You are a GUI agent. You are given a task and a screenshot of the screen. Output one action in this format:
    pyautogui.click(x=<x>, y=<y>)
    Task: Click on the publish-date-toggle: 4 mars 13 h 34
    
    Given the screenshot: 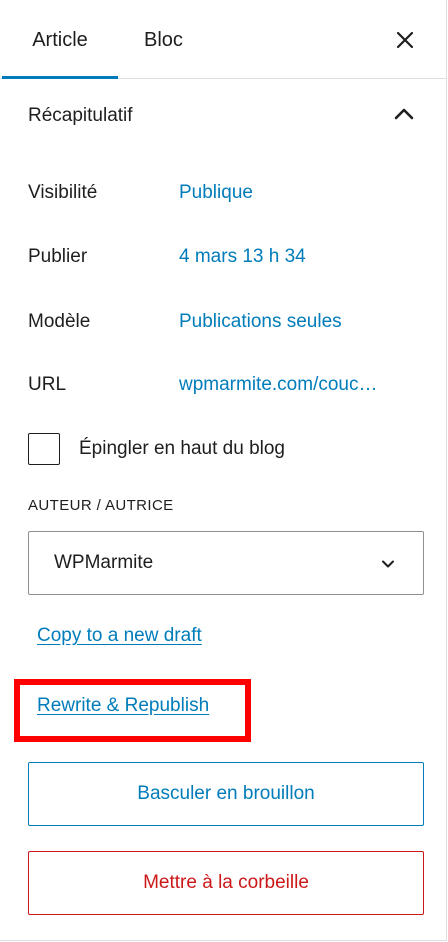 What is the action you would take?
    pyautogui.click(x=242, y=257)
    